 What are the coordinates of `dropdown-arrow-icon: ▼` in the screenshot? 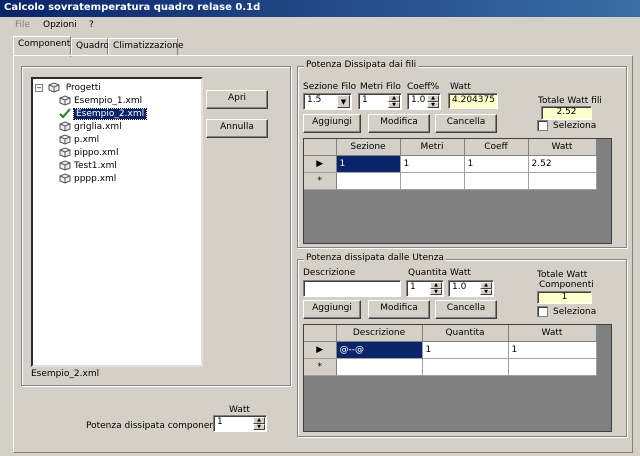 It's located at (343, 101).